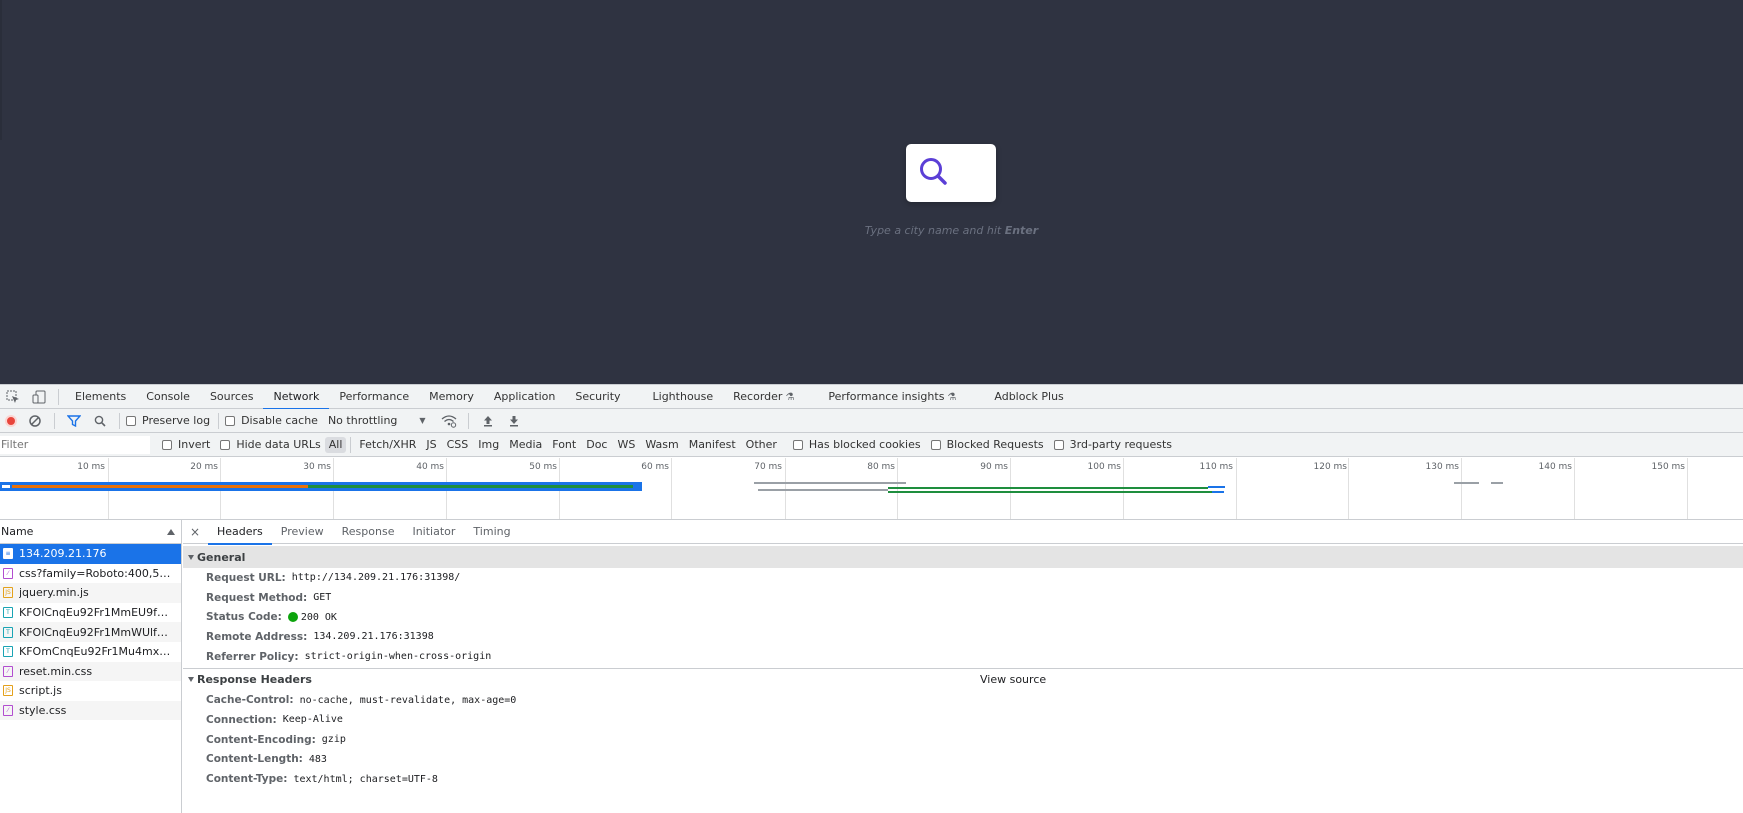  Describe the element at coordinates (246, 577) in the screenshot. I see `header-key: Request URL:` at that location.